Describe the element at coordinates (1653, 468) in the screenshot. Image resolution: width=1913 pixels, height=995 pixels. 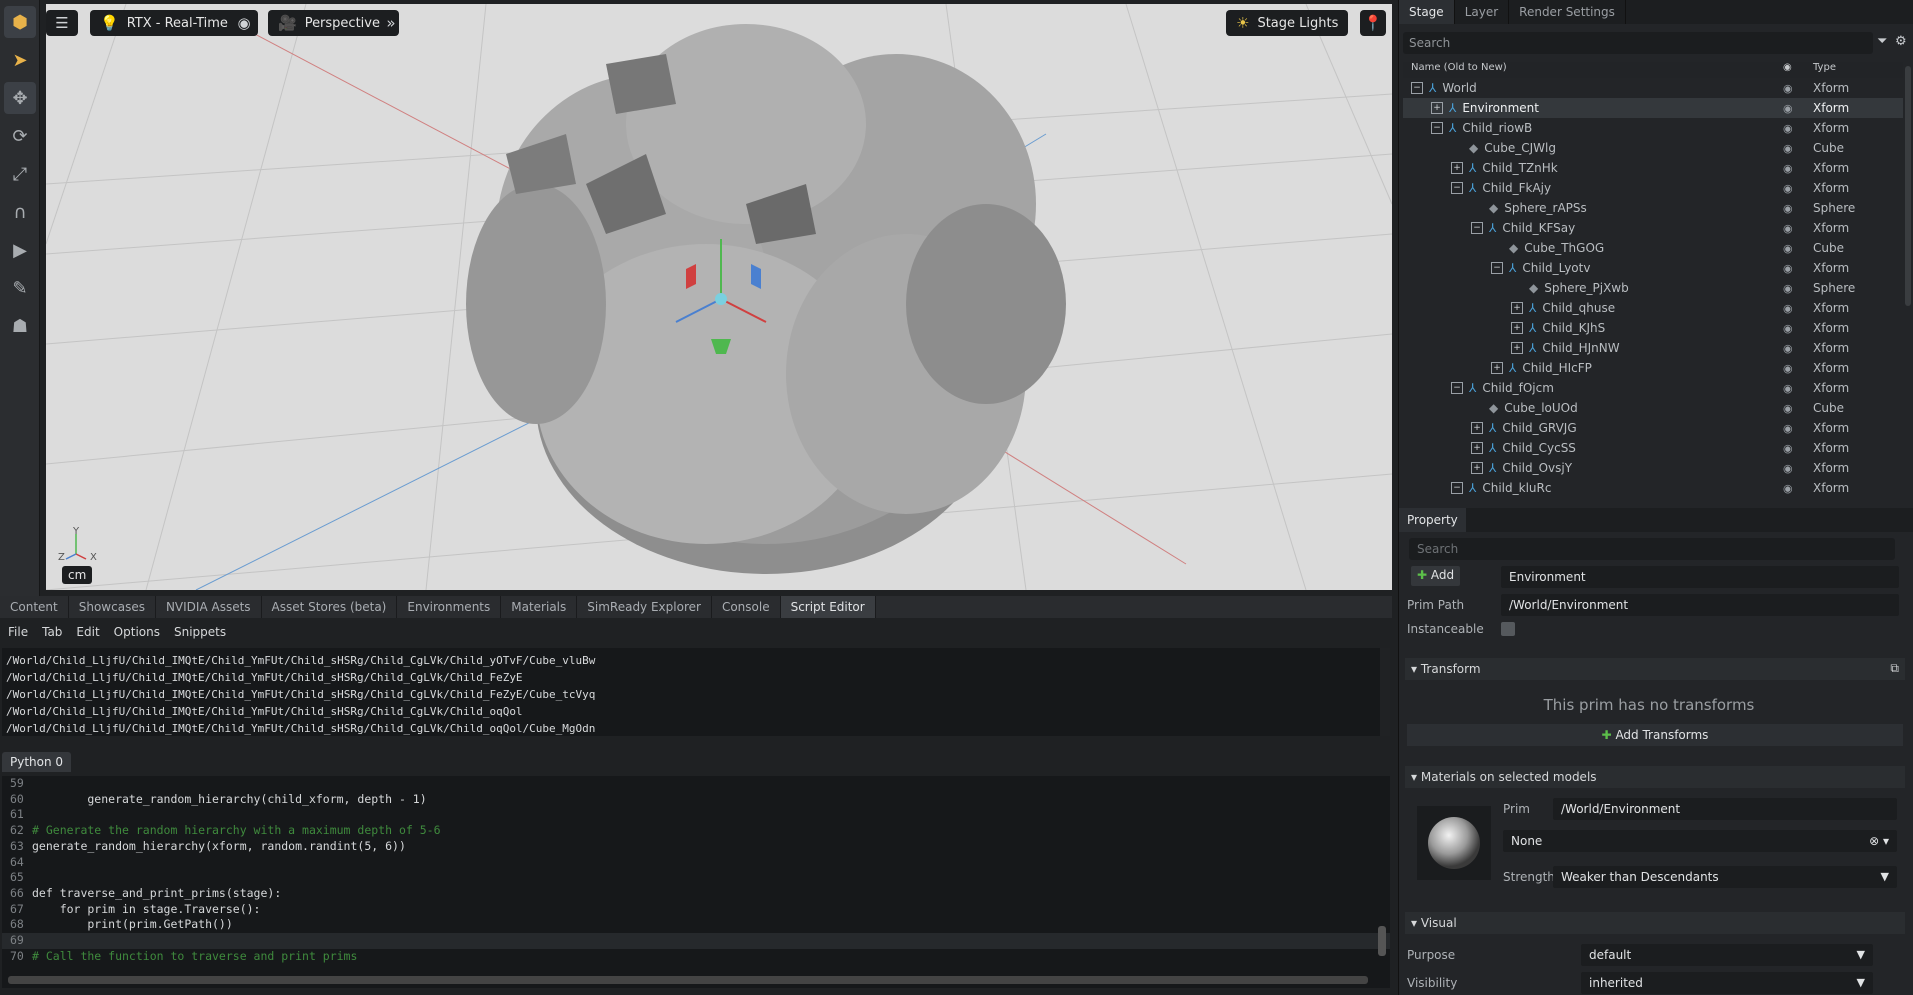
I see `tree-row: + ⅄ Child_OvsjY ◉ Xform` at that location.